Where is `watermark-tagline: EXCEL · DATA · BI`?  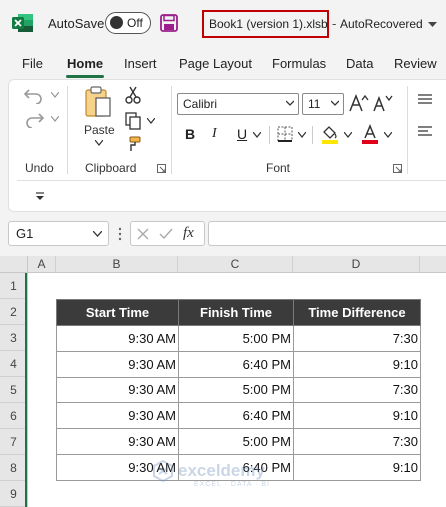
watermark-tagline: EXCEL · DATA · BI is located at coordinates (232, 484).